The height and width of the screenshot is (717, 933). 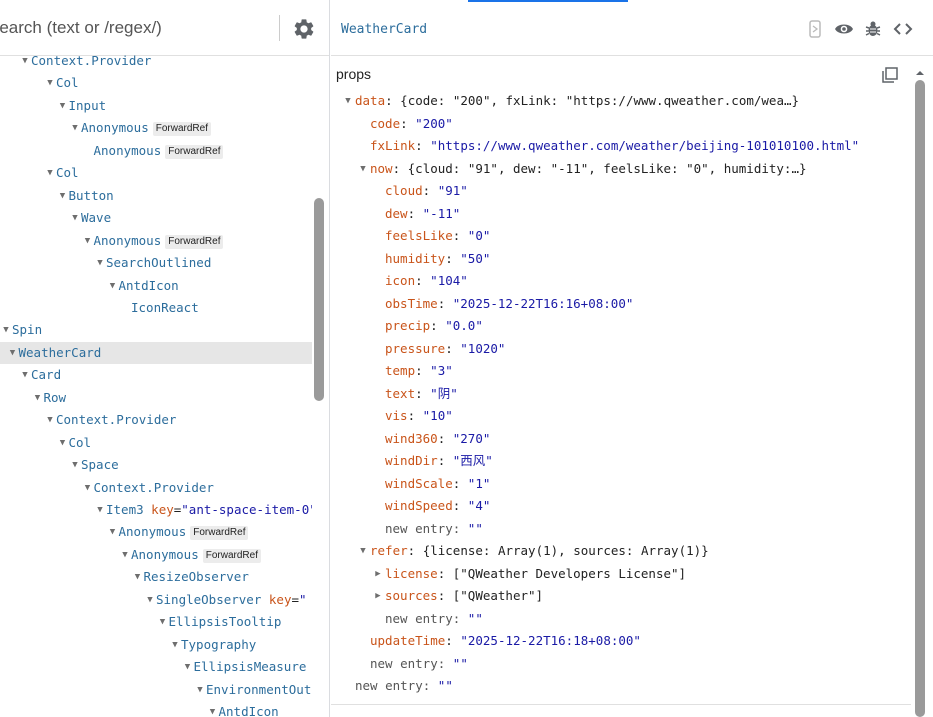 I want to click on prop-value: "50", so click(x=475, y=258).